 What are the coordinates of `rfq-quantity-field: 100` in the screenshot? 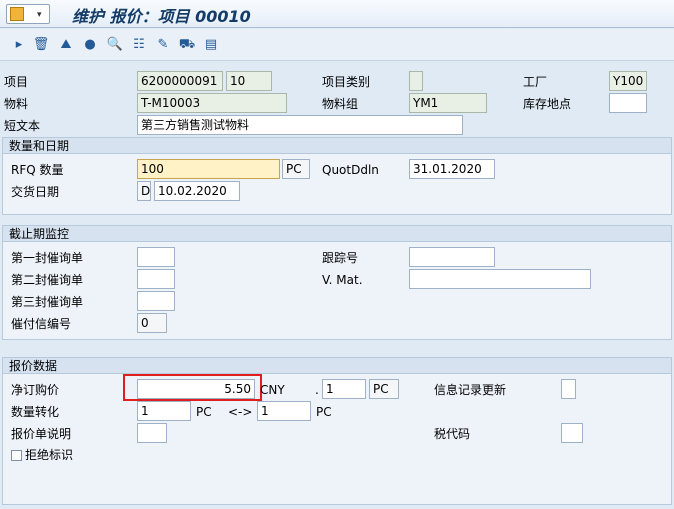 It's located at (208, 169).